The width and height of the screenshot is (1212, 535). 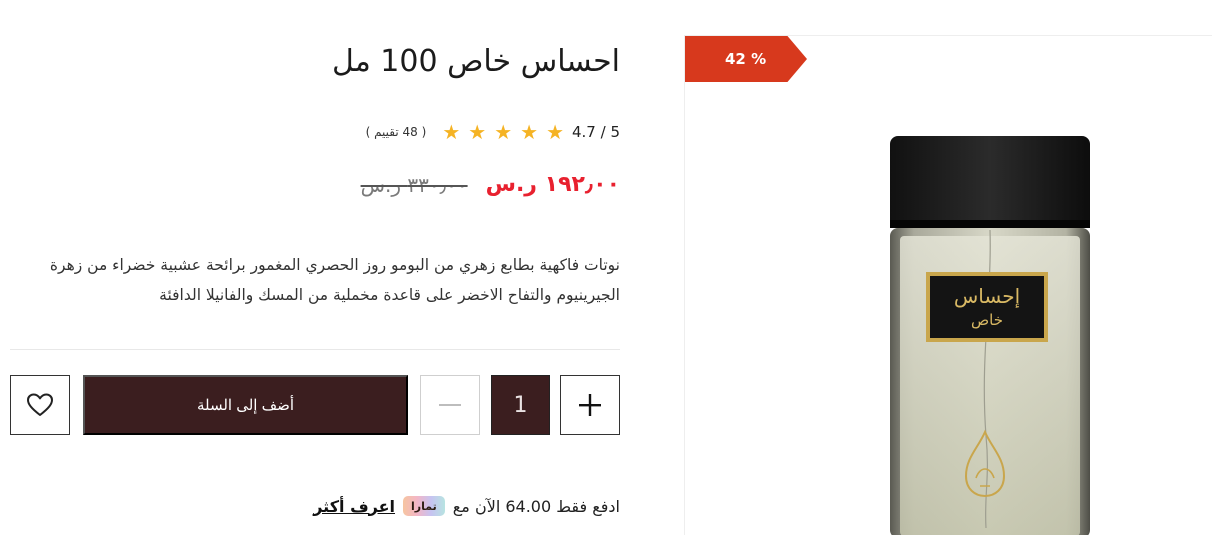 What do you see at coordinates (475, 61) in the screenshot?
I see `product-title: احساس خاص 100 مل` at bounding box center [475, 61].